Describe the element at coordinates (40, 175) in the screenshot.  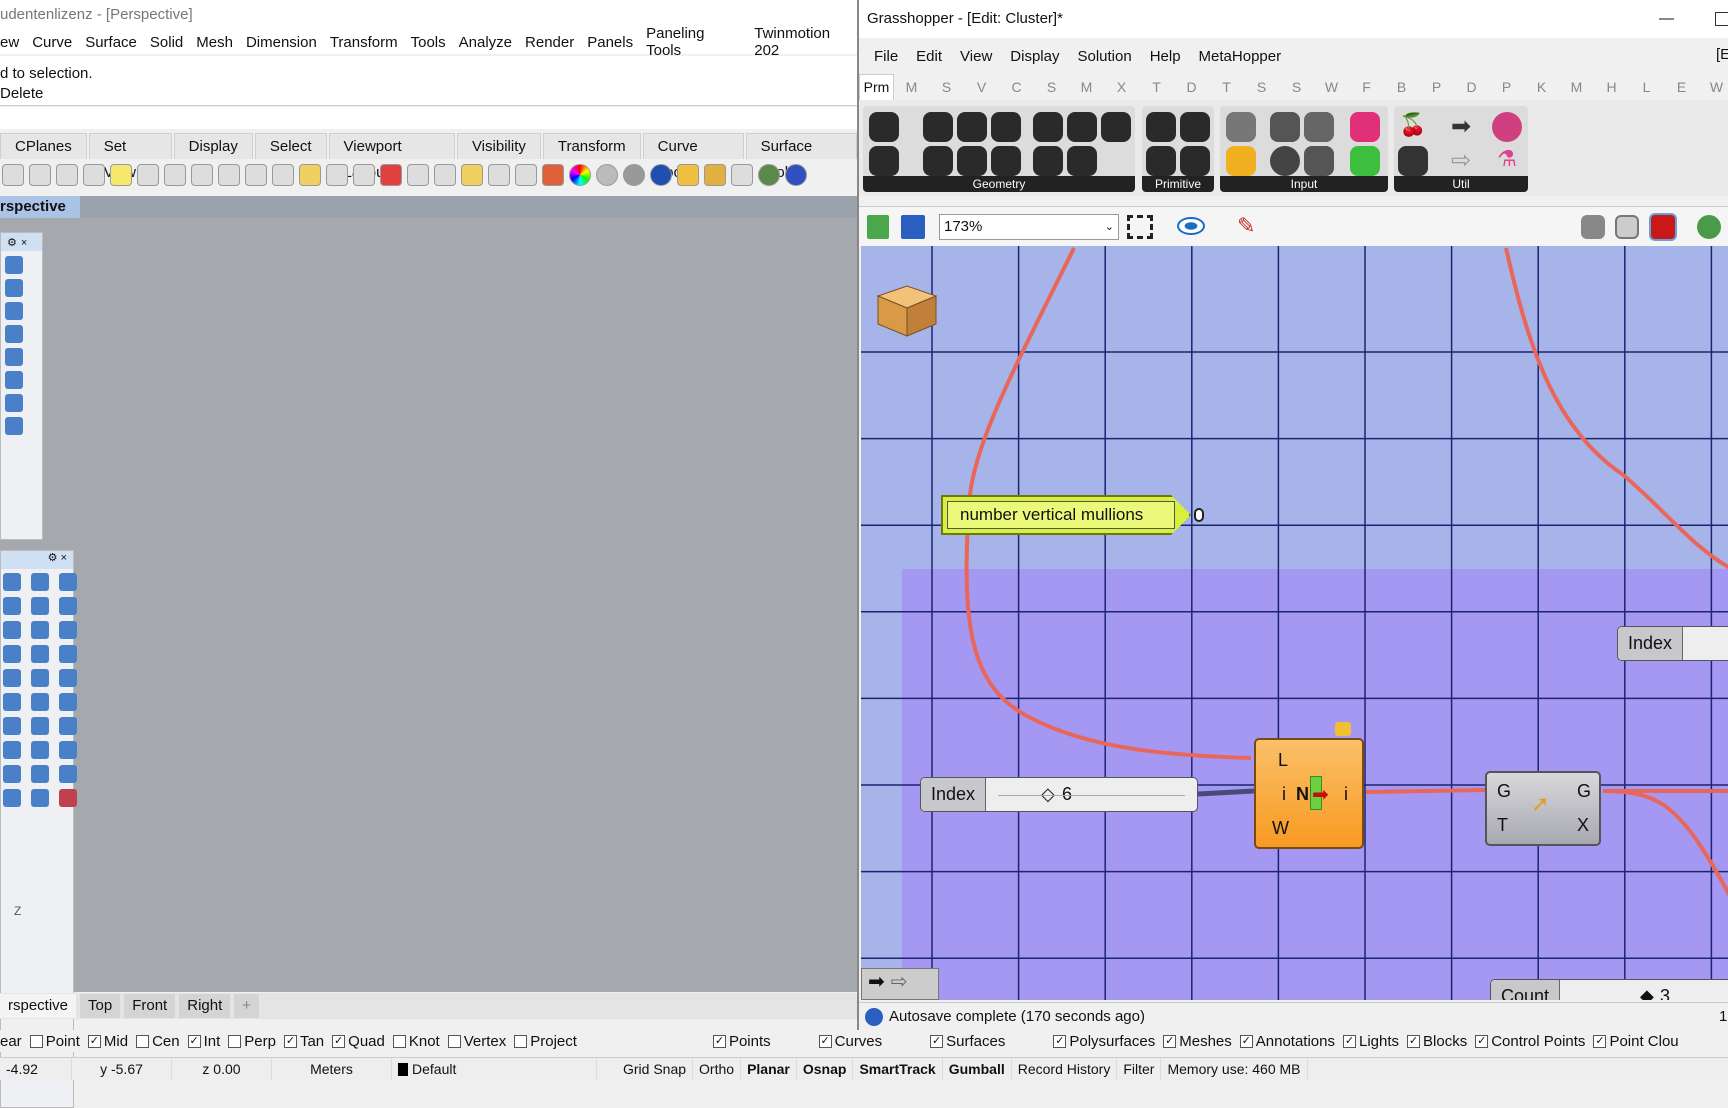
I see `properties-icon` at that location.